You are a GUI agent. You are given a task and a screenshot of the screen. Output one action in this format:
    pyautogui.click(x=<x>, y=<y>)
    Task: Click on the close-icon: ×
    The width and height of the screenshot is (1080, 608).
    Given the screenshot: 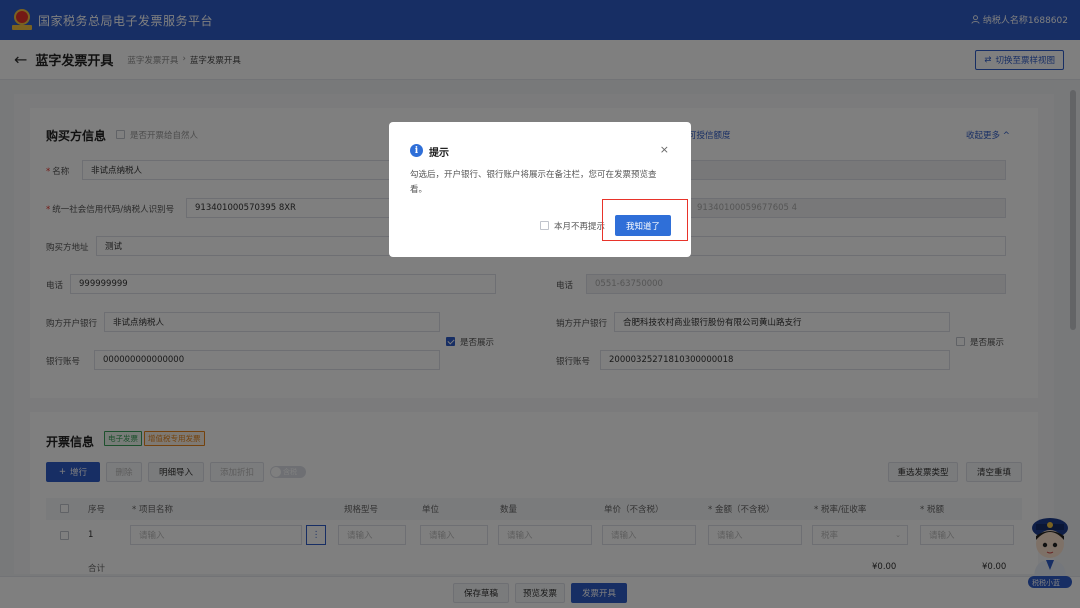 What is the action you would take?
    pyautogui.click(x=664, y=149)
    